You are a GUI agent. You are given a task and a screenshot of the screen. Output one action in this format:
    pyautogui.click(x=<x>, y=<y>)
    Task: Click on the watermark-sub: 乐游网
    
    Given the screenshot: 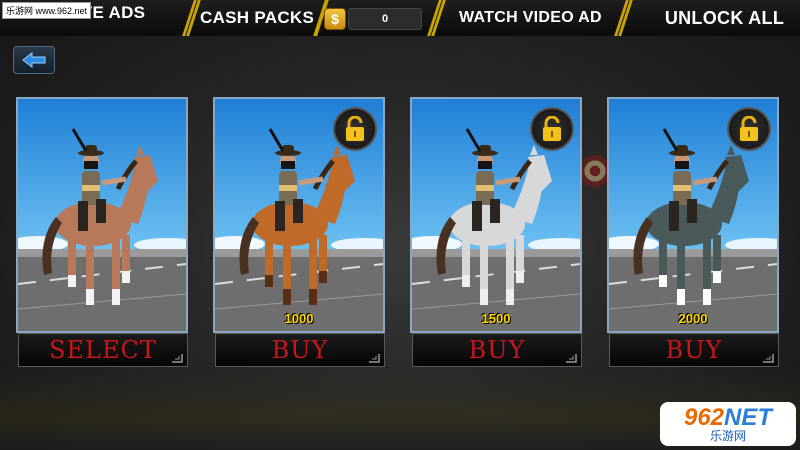 What is the action you would take?
    pyautogui.click(x=727, y=436)
    